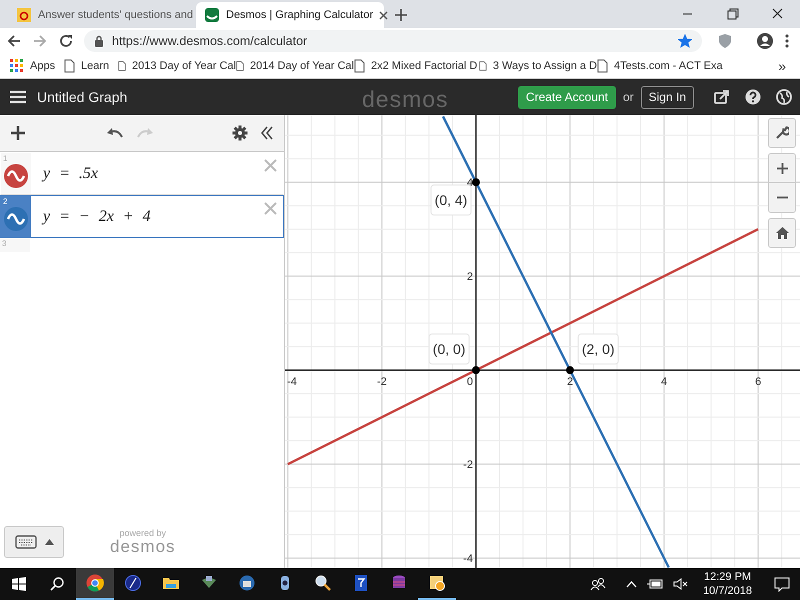 This screenshot has width=800, height=600. Describe the element at coordinates (758, 382) in the screenshot. I see `axis-tick-label: 6` at that location.